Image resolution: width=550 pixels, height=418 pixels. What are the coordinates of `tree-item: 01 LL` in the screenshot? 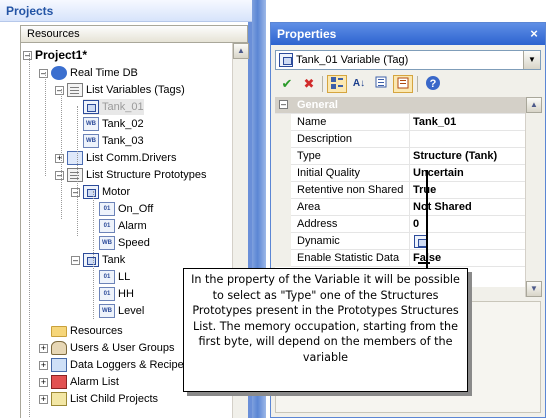 It's located at (114, 277).